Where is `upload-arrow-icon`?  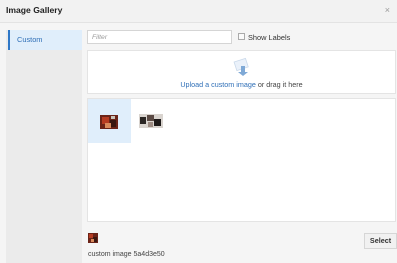 upload-arrow-icon is located at coordinates (241, 66).